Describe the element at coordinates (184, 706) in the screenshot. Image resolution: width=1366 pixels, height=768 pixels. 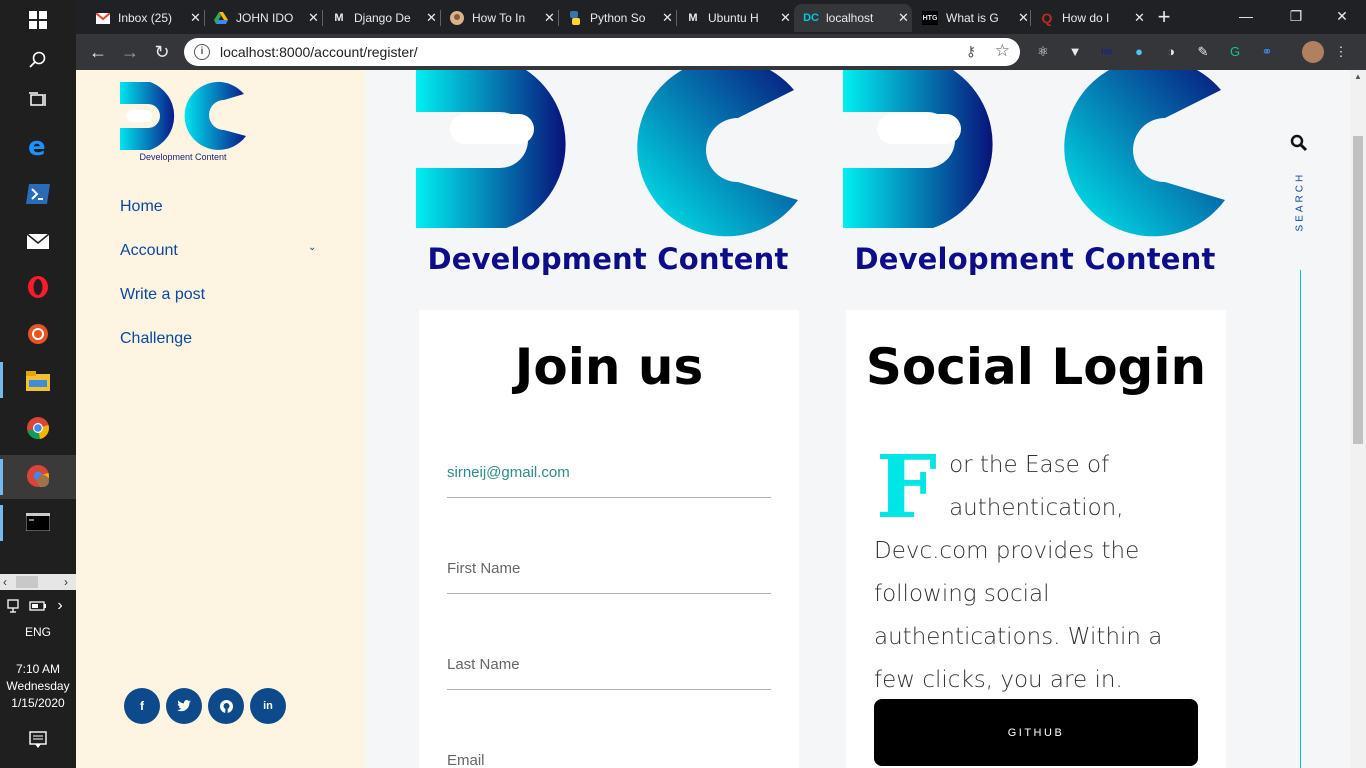
I see `twitter-icon` at that location.